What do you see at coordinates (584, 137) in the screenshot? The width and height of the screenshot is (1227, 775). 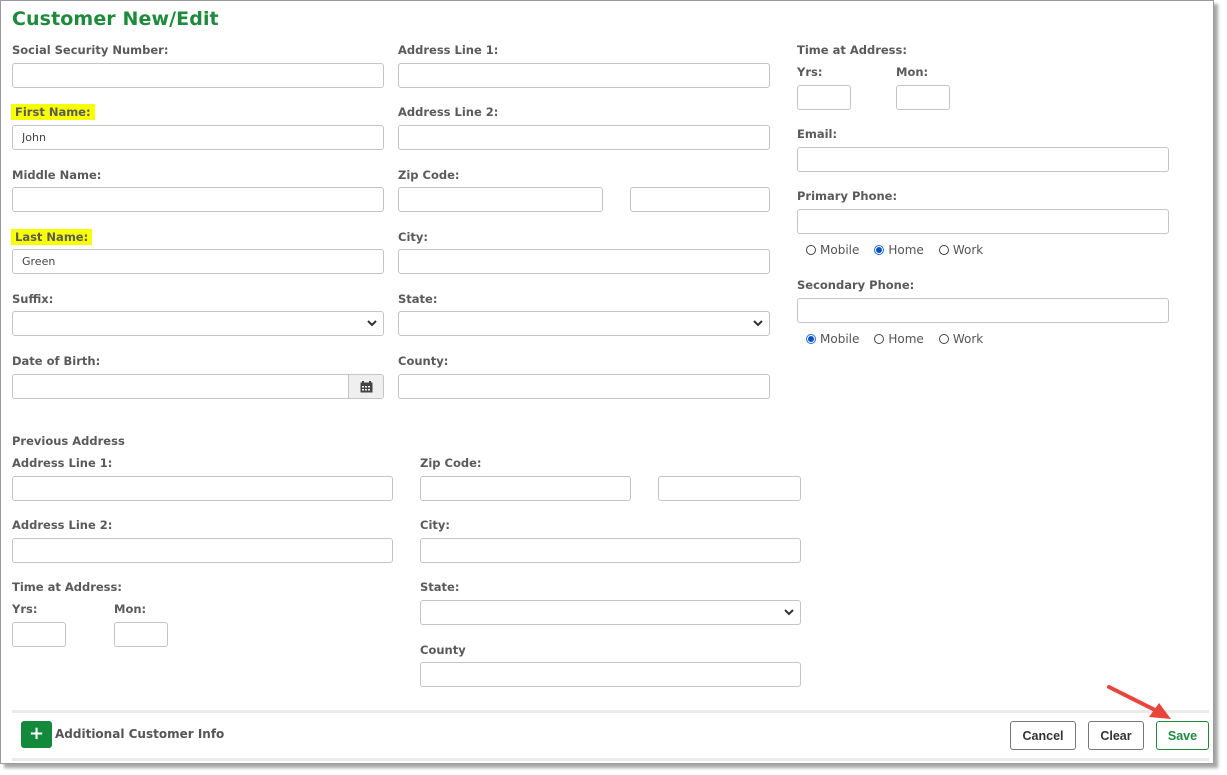 I see `address-line2-input` at bounding box center [584, 137].